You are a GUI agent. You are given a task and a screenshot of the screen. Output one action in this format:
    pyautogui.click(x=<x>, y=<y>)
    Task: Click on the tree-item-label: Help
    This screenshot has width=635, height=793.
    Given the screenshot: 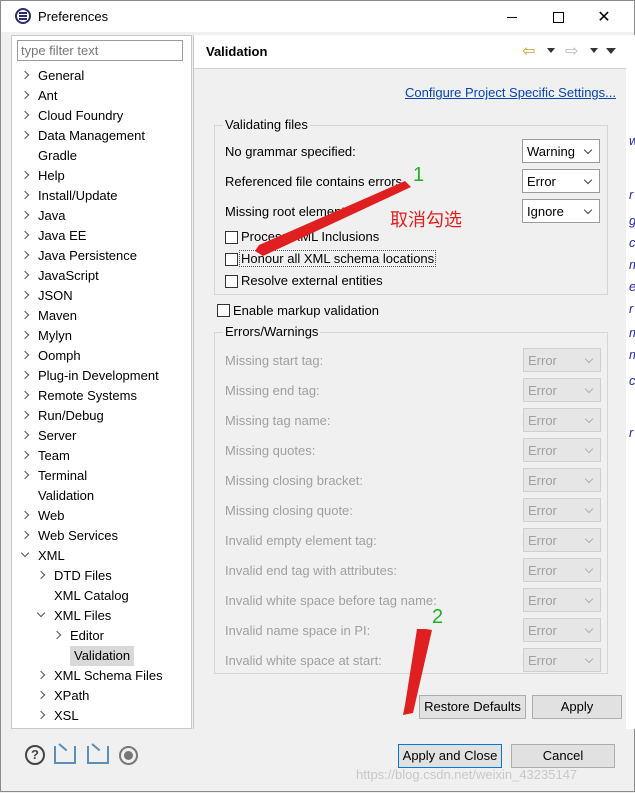 What is the action you would take?
    pyautogui.click(x=51, y=175)
    